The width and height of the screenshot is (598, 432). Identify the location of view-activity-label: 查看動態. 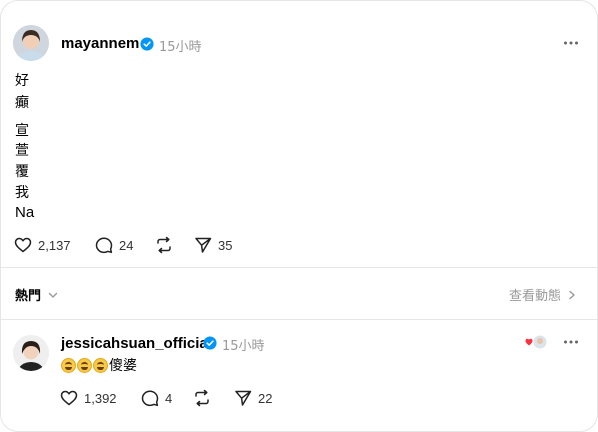
(534, 296).